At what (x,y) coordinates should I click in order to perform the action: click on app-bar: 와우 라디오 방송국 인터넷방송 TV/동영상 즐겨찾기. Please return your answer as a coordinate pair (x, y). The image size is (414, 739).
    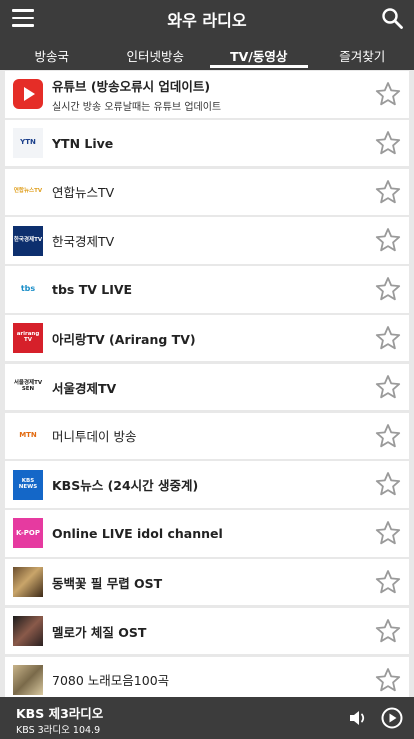
    Looking at the image, I should click on (207, 35).